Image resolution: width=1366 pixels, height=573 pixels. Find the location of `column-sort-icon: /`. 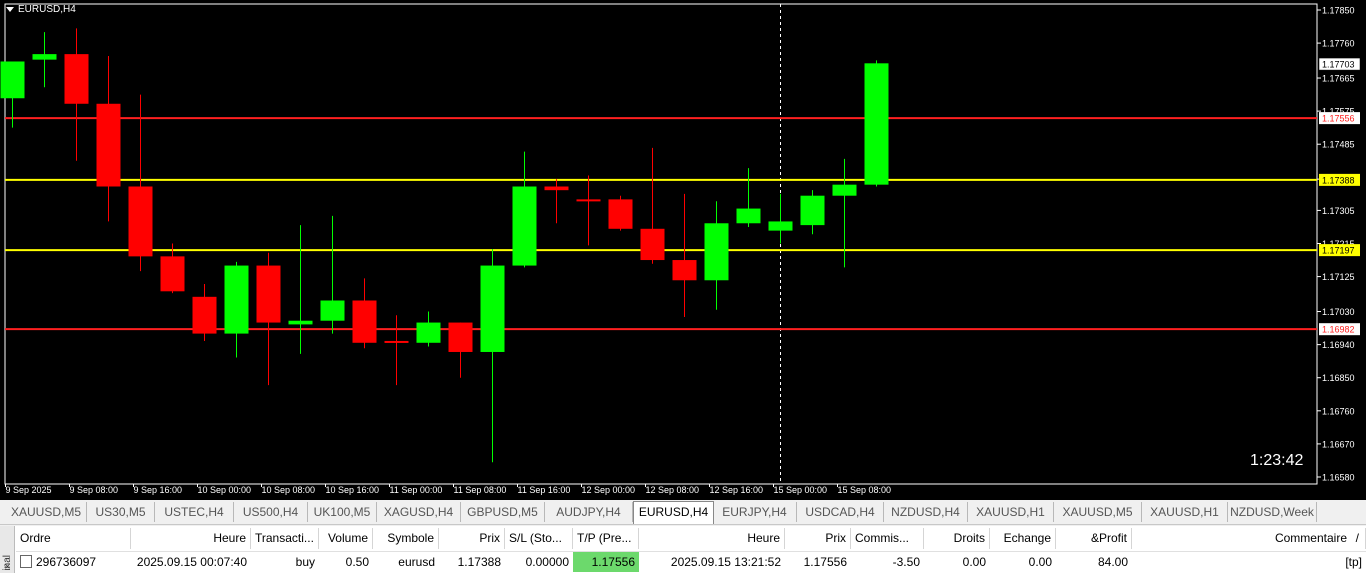

column-sort-icon: / is located at coordinates (1357, 538).